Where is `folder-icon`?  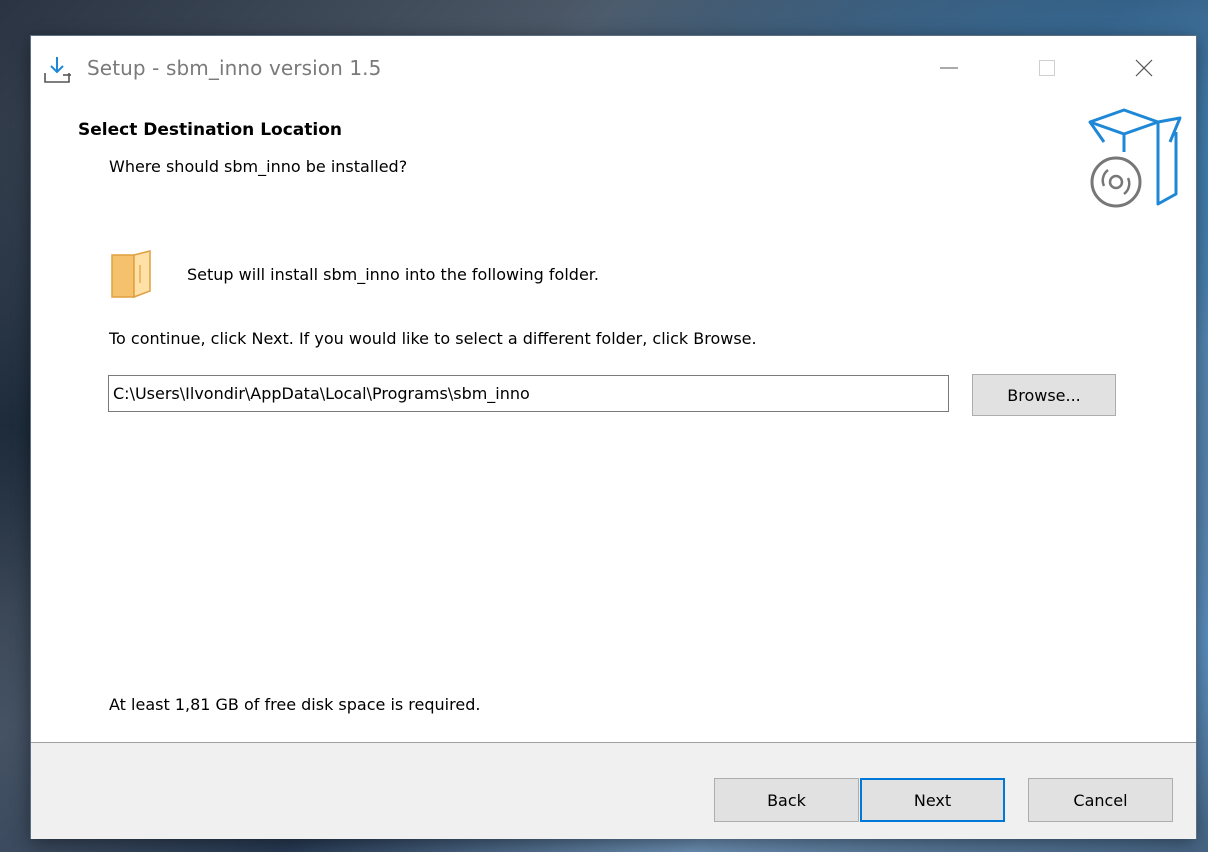
folder-icon is located at coordinates (133, 274).